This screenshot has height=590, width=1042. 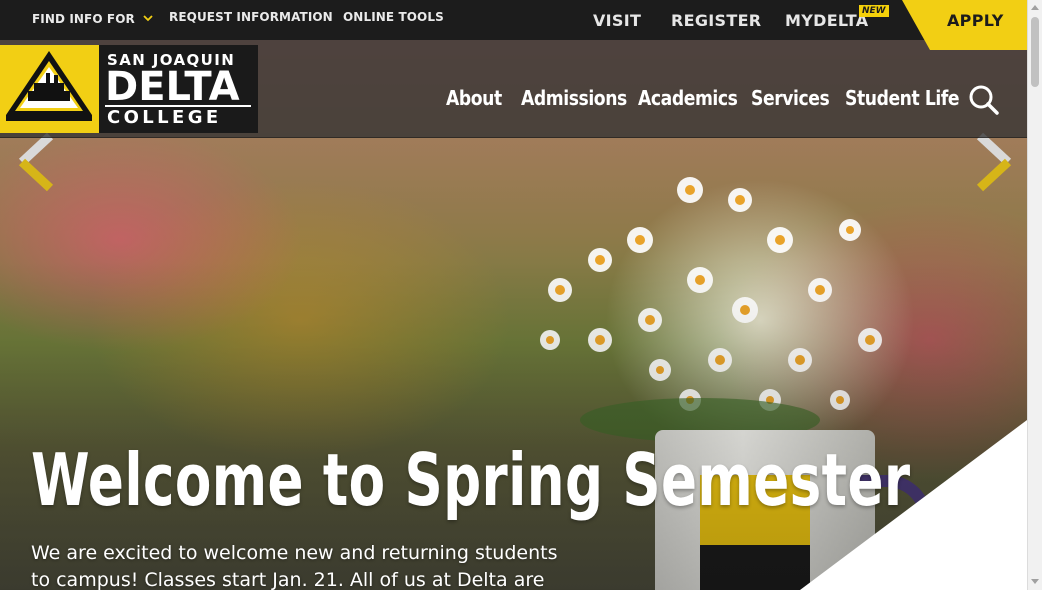 What do you see at coordinates (1035, 7) in the screenshot?
I see `scroll-up-arrow` at bounding box center [1035, 7].